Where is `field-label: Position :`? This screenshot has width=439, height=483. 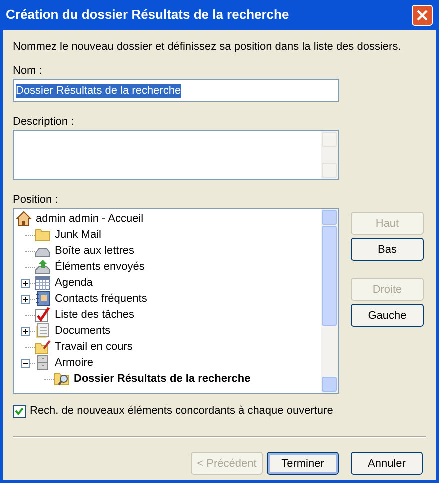
field-label: Position : is located at coordinates (36, 200).